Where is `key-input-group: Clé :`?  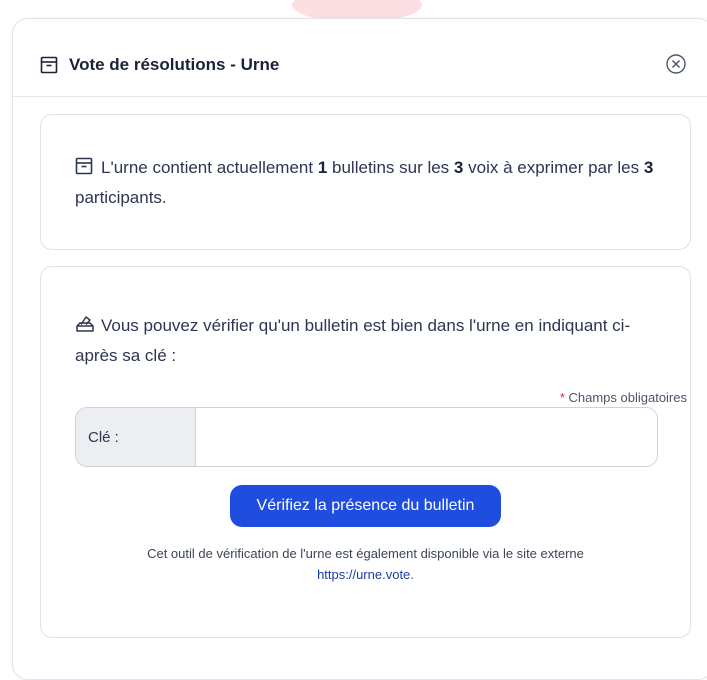
key-input-group: Clé : is located at coordinates (366, 437).